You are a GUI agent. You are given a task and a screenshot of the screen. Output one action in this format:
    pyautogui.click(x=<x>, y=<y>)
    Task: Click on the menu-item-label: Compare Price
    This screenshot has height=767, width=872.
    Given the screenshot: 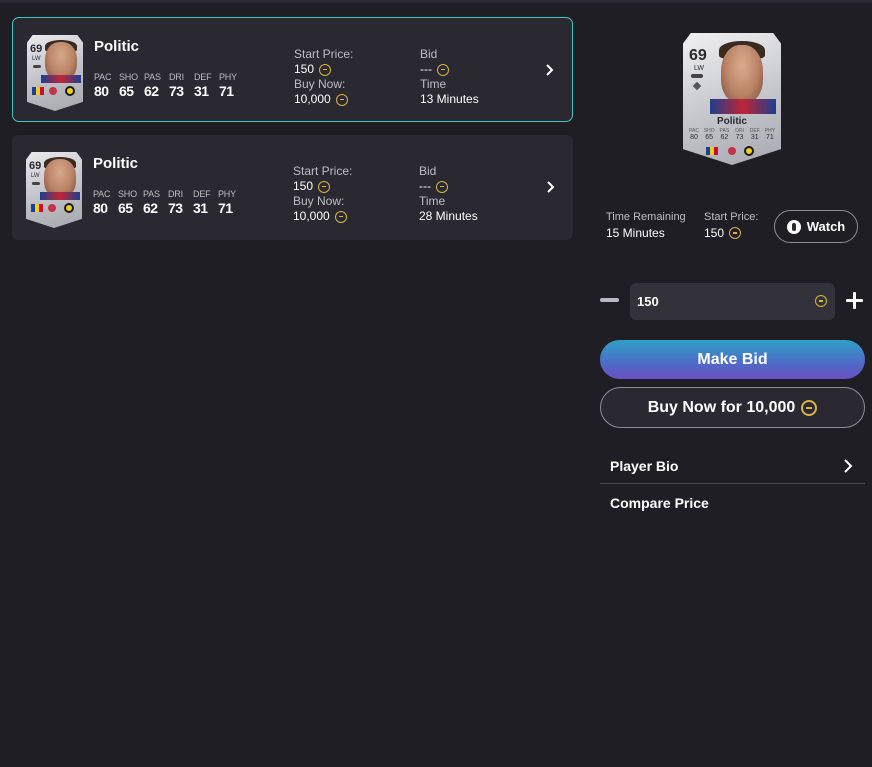 What is the action you would take?
    pyautogui.click(x=659, y=503)
    